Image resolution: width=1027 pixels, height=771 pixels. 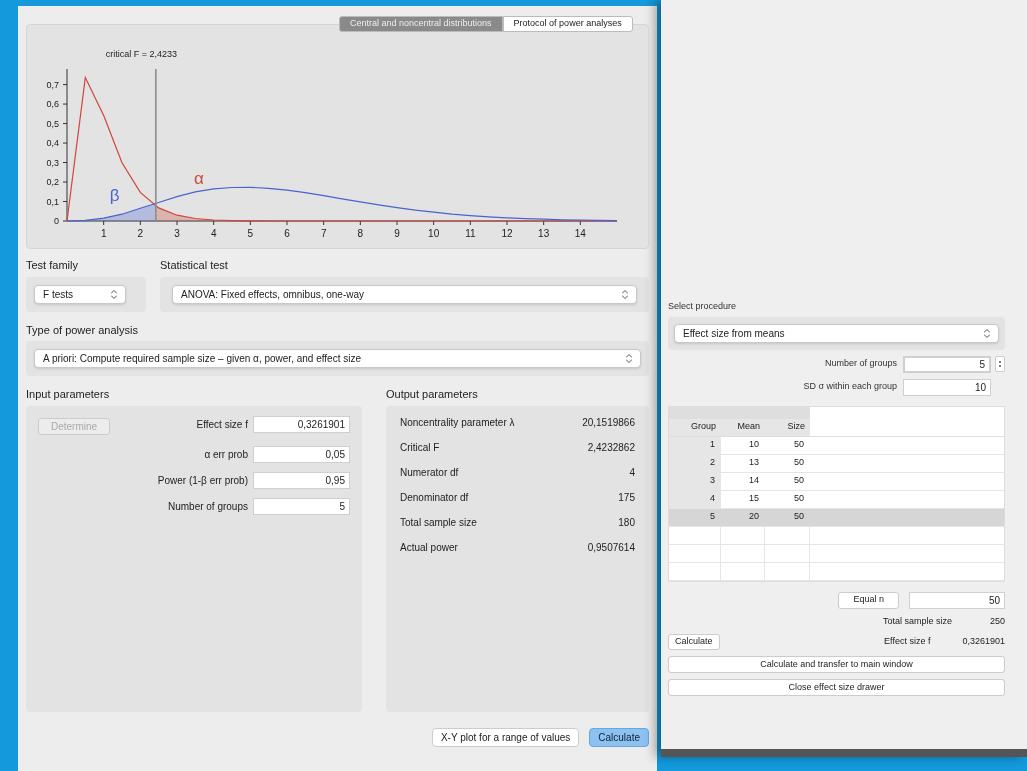 I want to click on output-value: 0,9507614, so click(x=611, y=547).